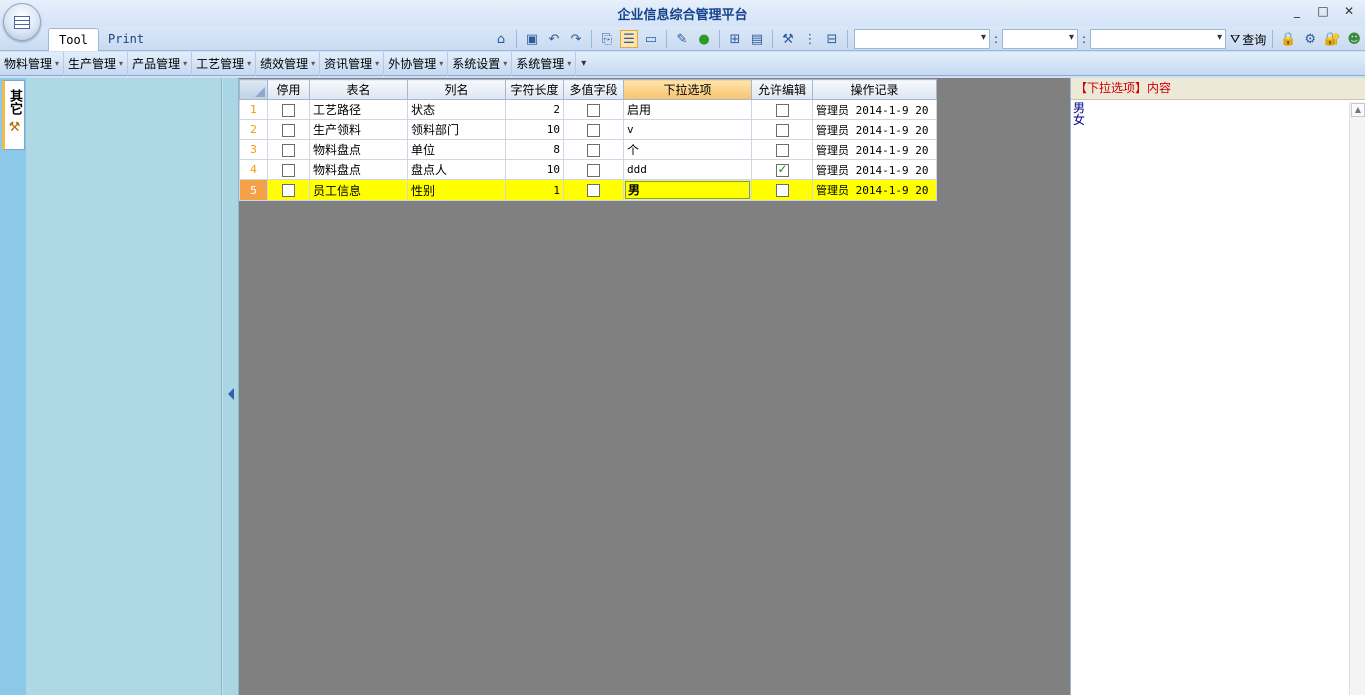 This screenshot has width=1365, height=695. I want to click on menu-outsourcing-management: 外协管理 ▾, so click(416, 63).